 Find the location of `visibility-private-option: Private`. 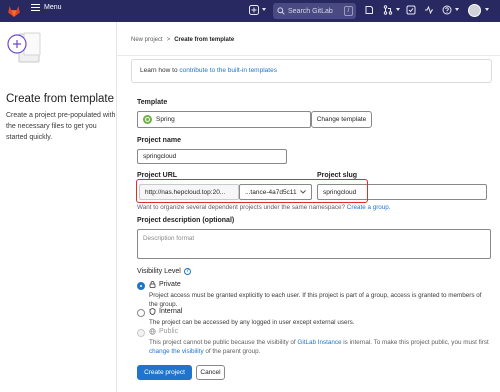

visibility-private-option: Private is located at coordinates (165, 284).